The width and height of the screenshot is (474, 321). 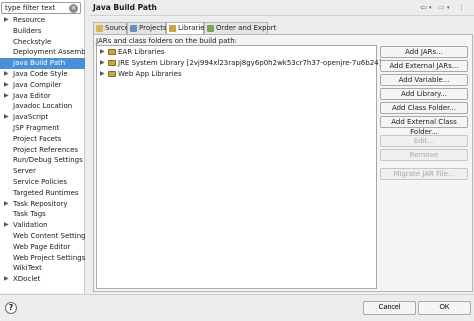 What do you see at coordinates (42, 279) in the screenshot?
I see `tree-item-xdoclet: ▶ XDoclet` at bounding box center [42, 279].